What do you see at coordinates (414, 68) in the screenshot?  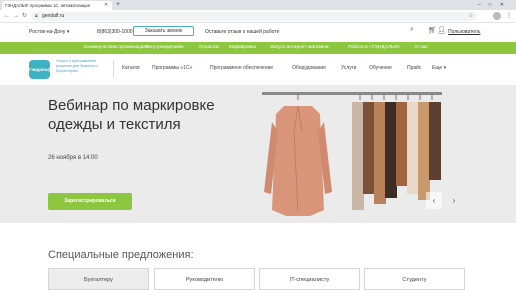 I see `nav-price: Прайс` at bounding box center [414, 68].